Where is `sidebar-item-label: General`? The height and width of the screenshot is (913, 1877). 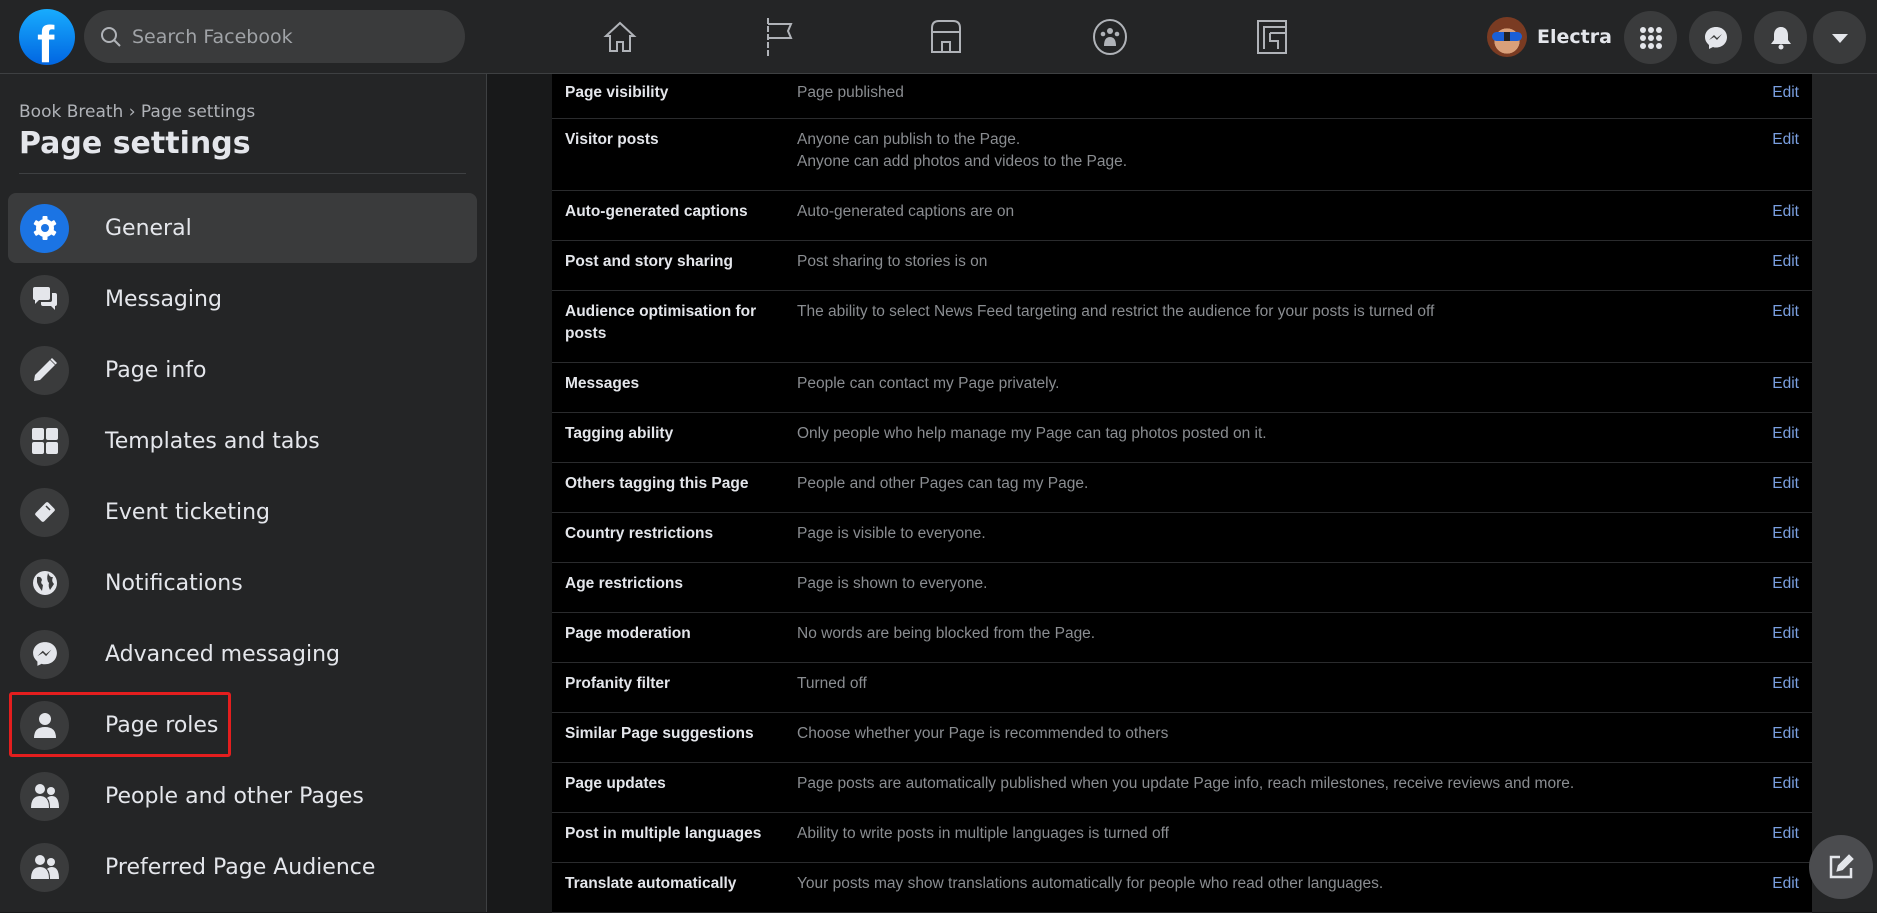 sidebar-item-label: General is located at coordinates (148, 228).